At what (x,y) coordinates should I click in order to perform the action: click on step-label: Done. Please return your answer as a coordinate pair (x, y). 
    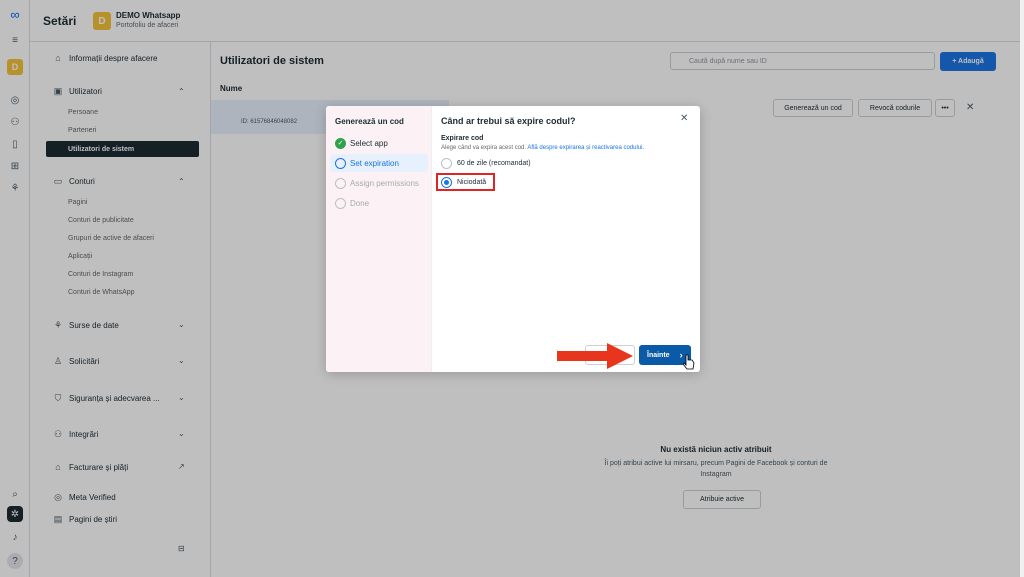
    Looking at the image, I should click on (360, 203).